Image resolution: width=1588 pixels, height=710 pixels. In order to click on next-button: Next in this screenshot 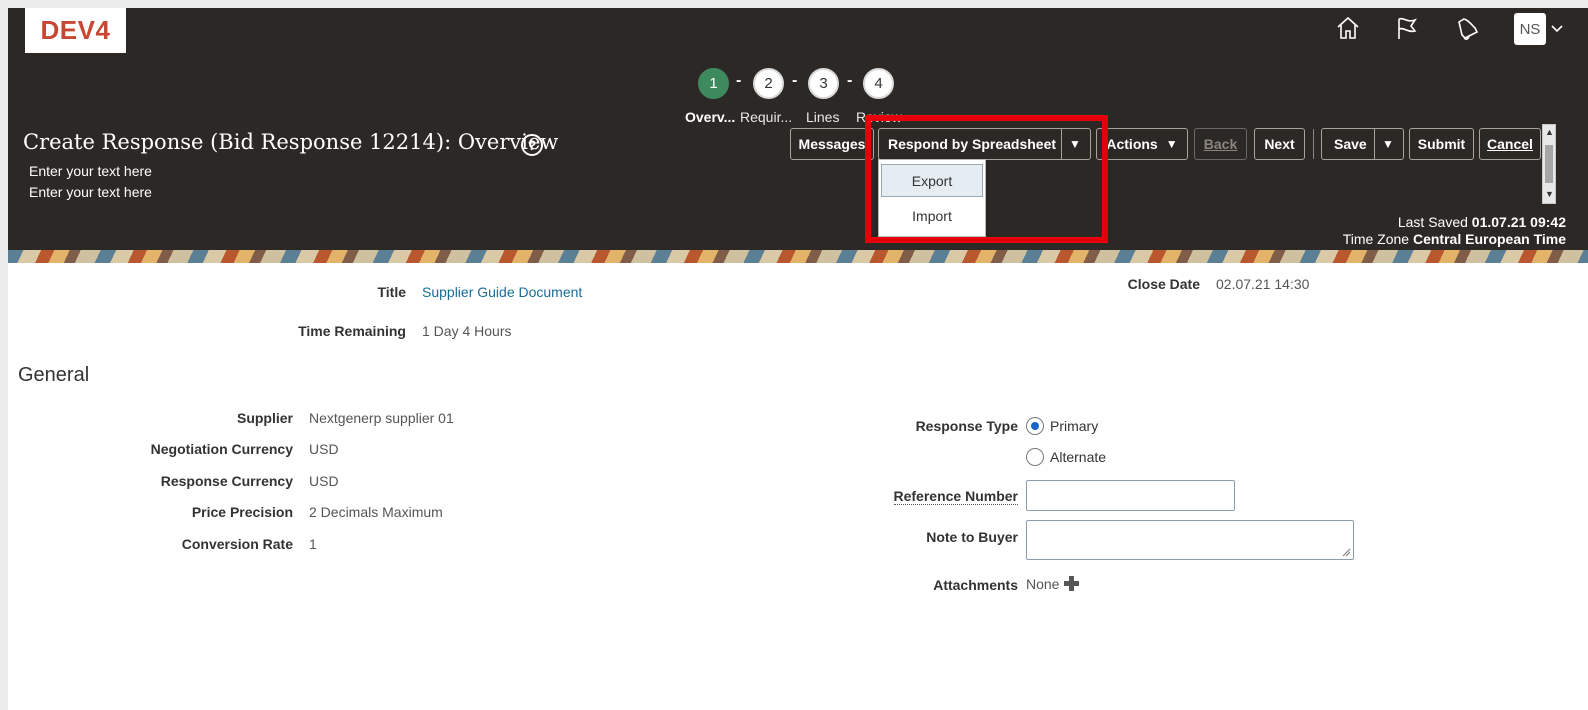, I will do `click(1279, 144)`.